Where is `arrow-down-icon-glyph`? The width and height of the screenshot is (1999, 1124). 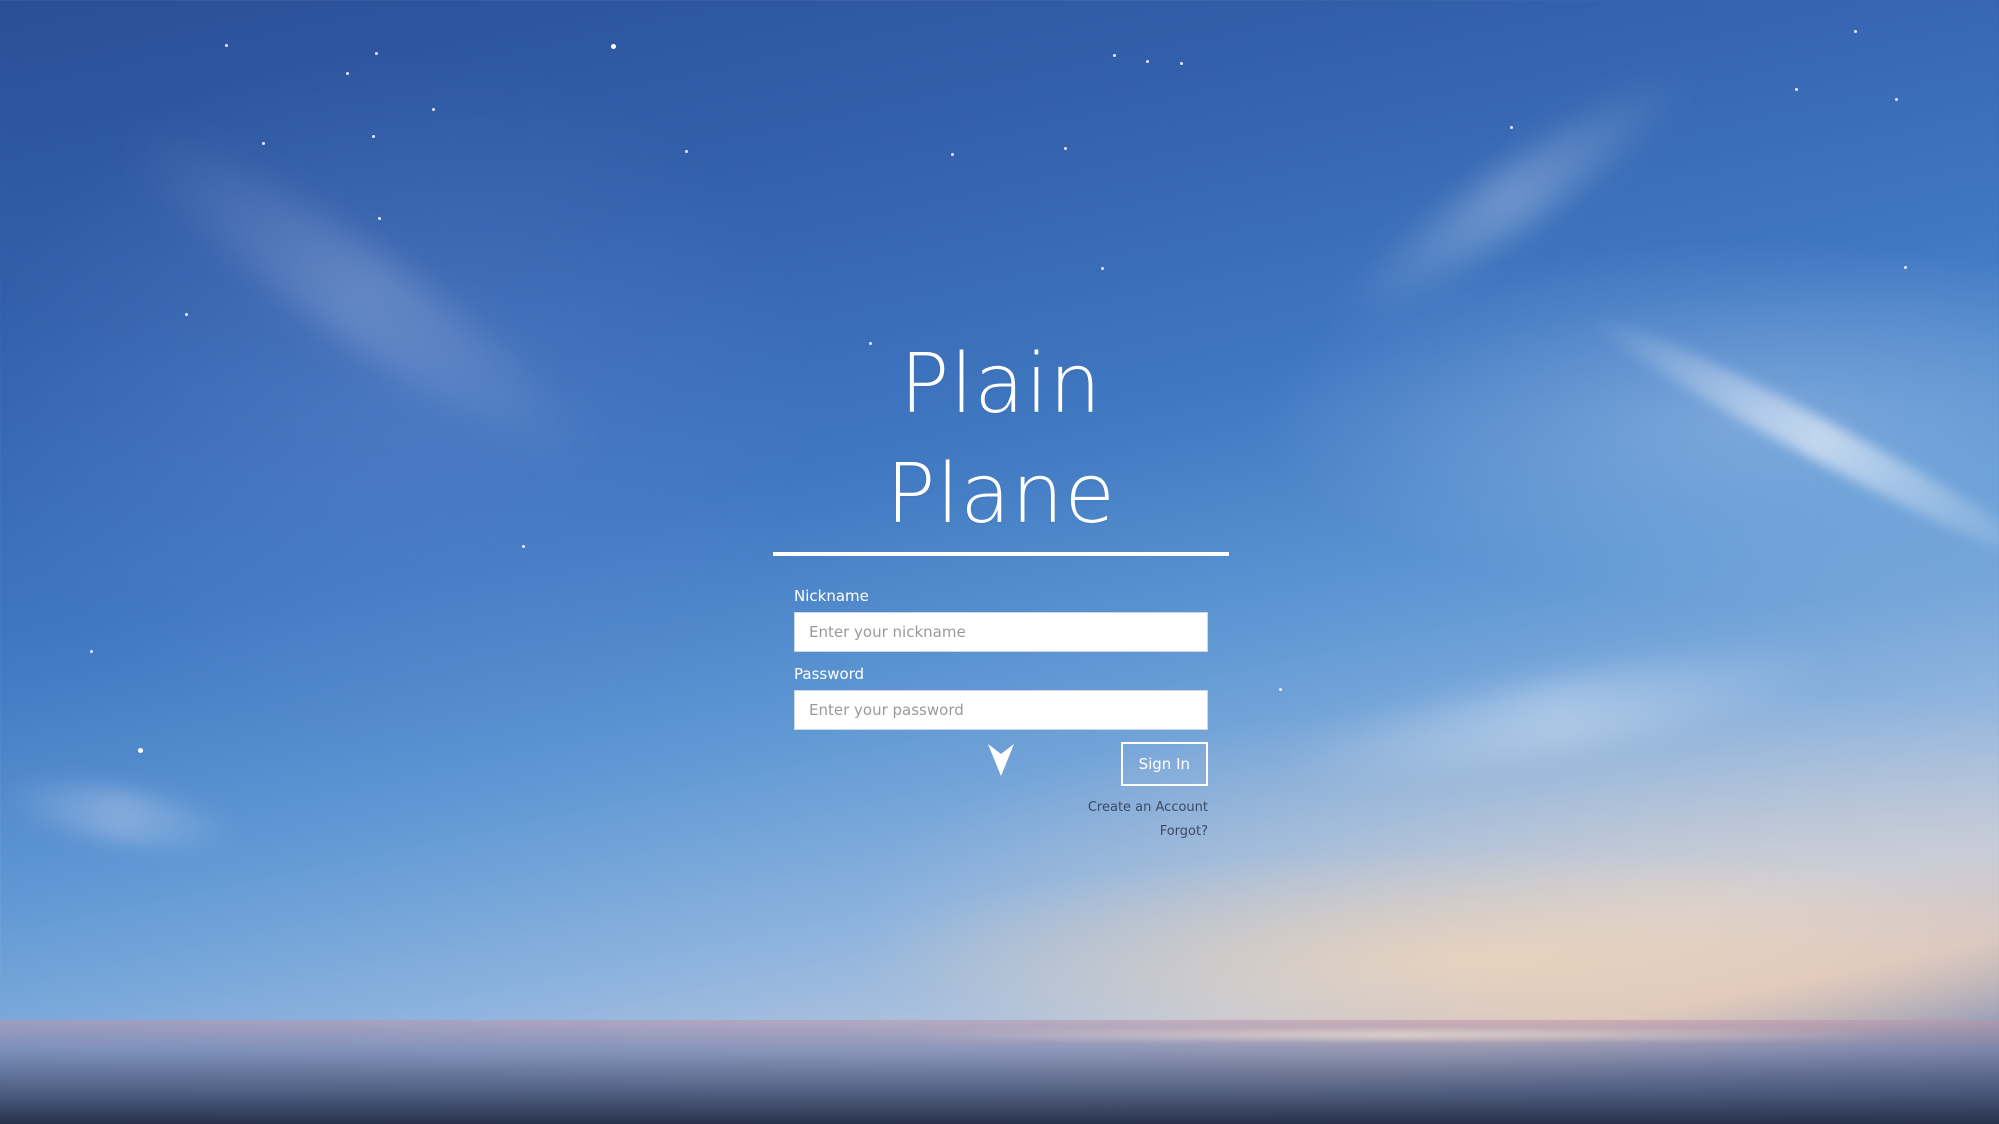 arrow-down-icon-glyph is located at coordinates (1001, 760).